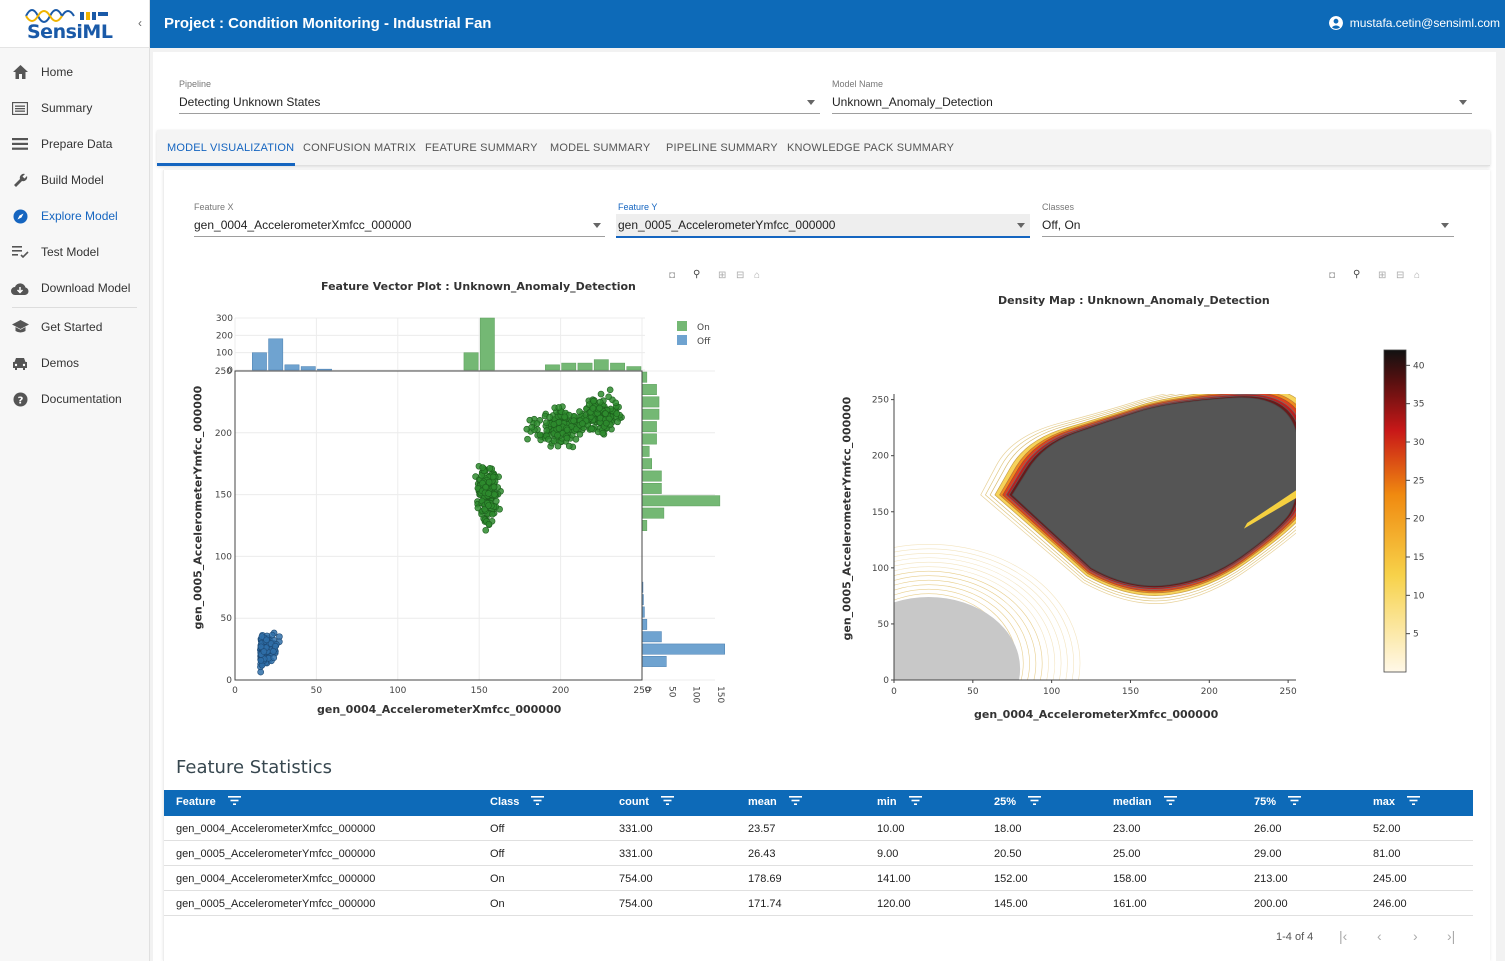 Image resolution: width=1505 pixels, height=961 pixels. Describe the element at coordinates (20, 180) in the screenshot. I see `wrench-icon` at that location.